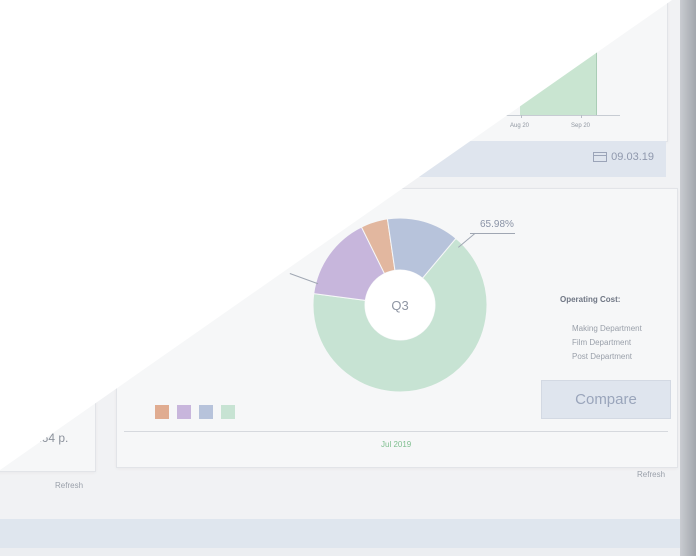 The width and height of the screenshot is (696, 556). Describe the element at coordinates (607, 328) in the screenshot. I see `operating-cost-item: Making Department` at that location.